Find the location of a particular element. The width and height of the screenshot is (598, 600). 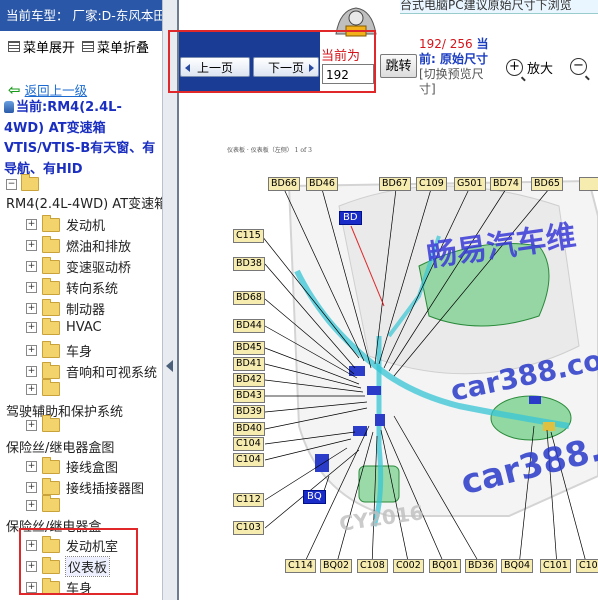

connector-label: BD44 is located at coordinates (249, 326).